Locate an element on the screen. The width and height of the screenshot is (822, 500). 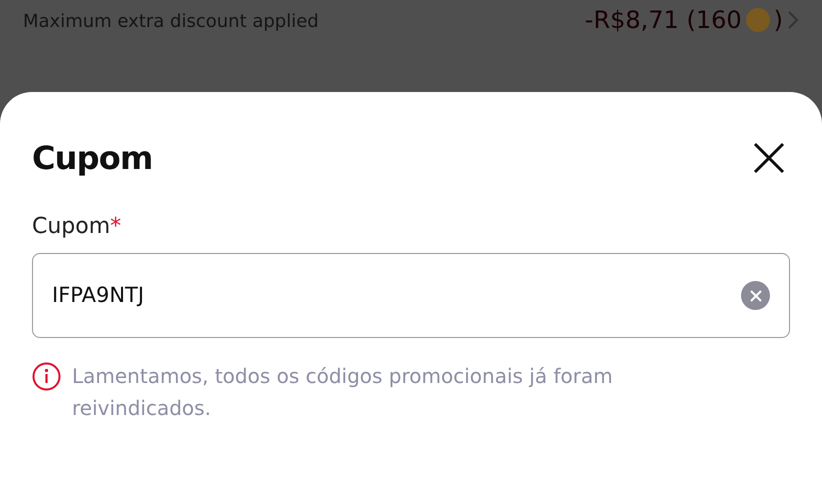
discount-amount: -R$8,71 (160 is located at coordinates (663, 20).